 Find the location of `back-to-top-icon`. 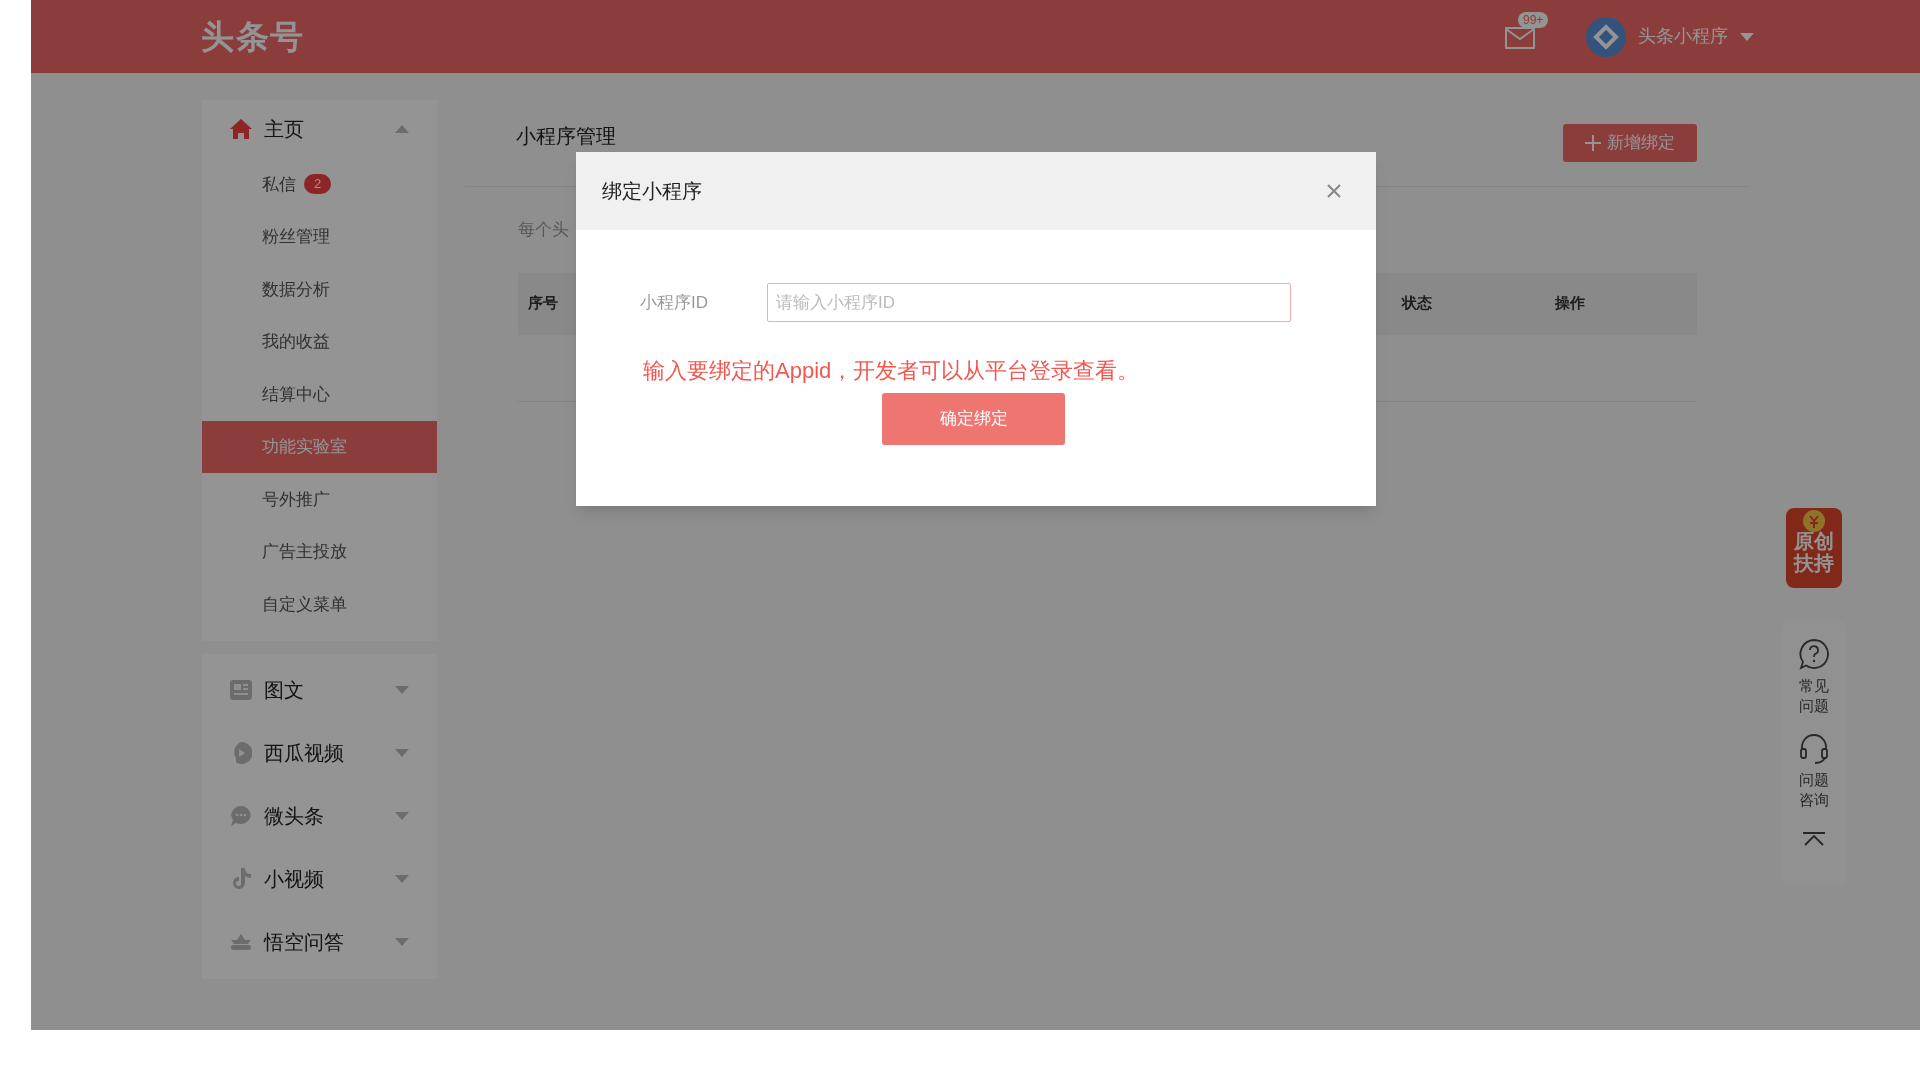

back-to-top-icon is located at coordinates (1814, 839).